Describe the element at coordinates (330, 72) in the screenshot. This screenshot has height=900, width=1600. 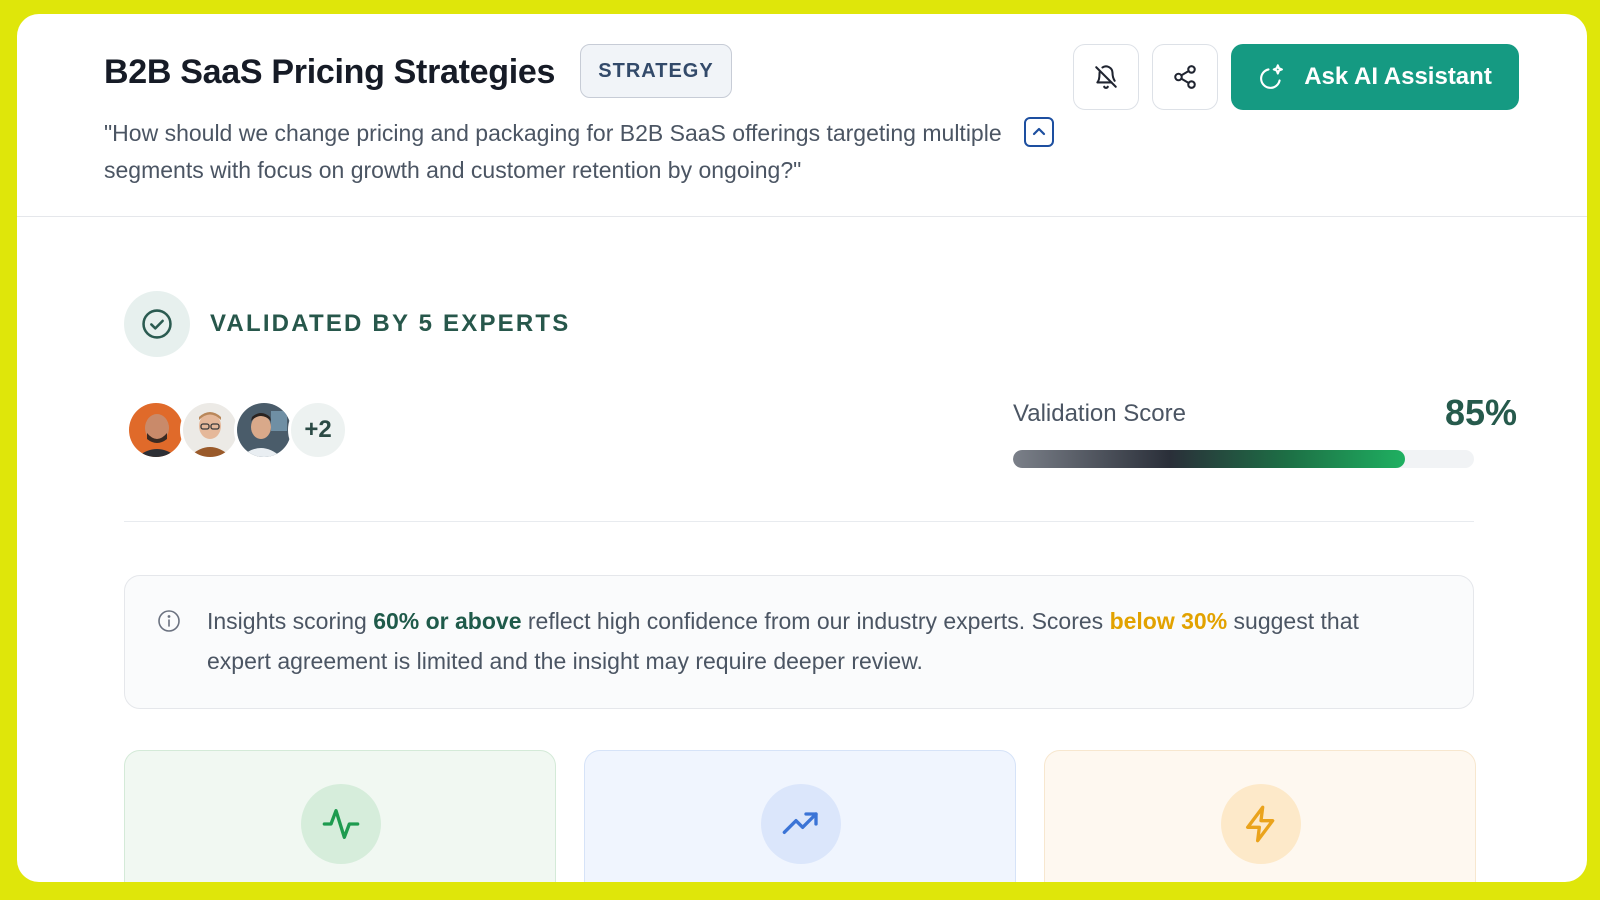
I see `page-title: B2B SaaS Pricing Strategies` at that location.